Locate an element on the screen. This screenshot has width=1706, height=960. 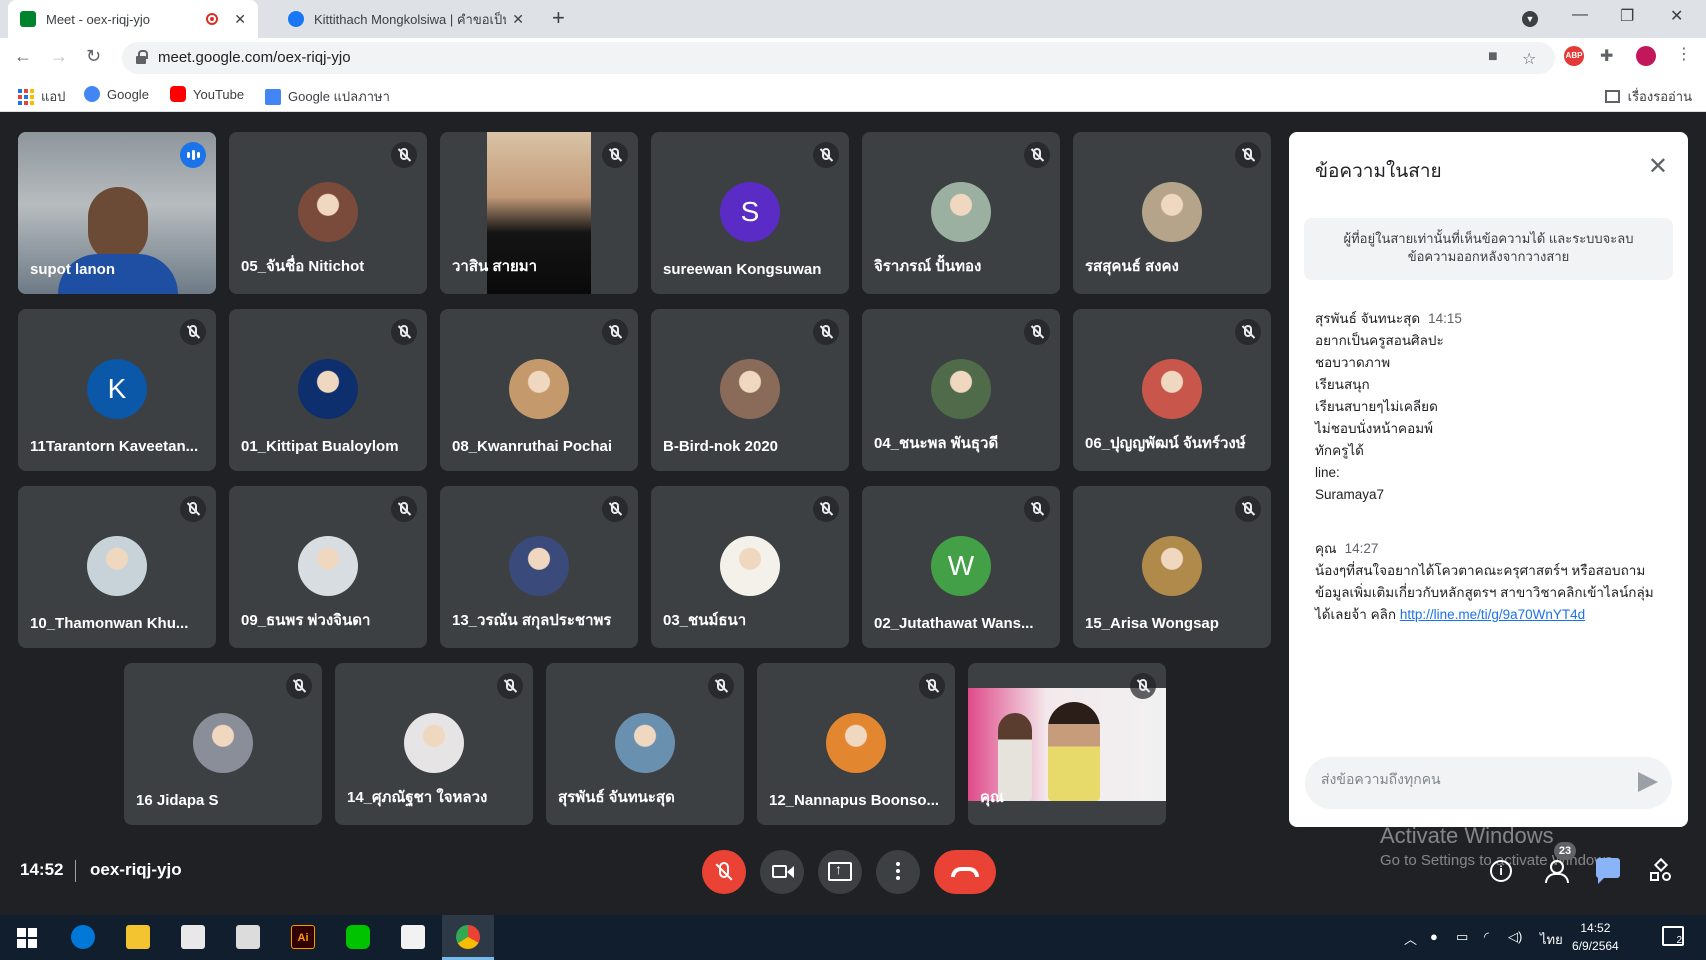
close-chat-icon: ✕ is located at coordinates (1658, 166).